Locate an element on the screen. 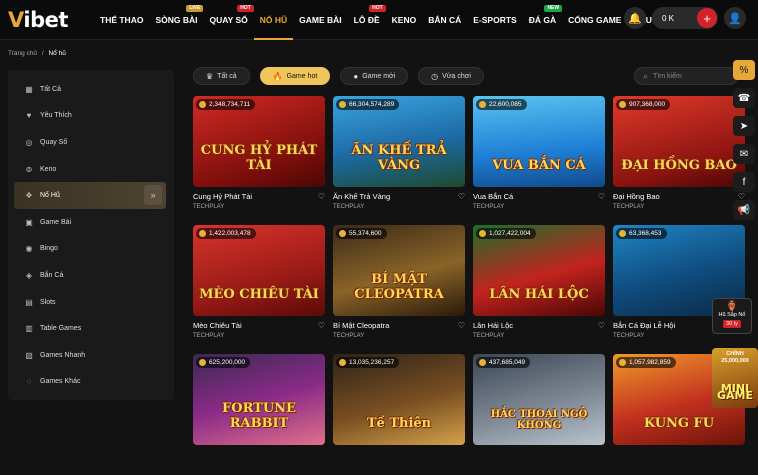  telegram-icon: ➤ is located at coordinates (744, 126).